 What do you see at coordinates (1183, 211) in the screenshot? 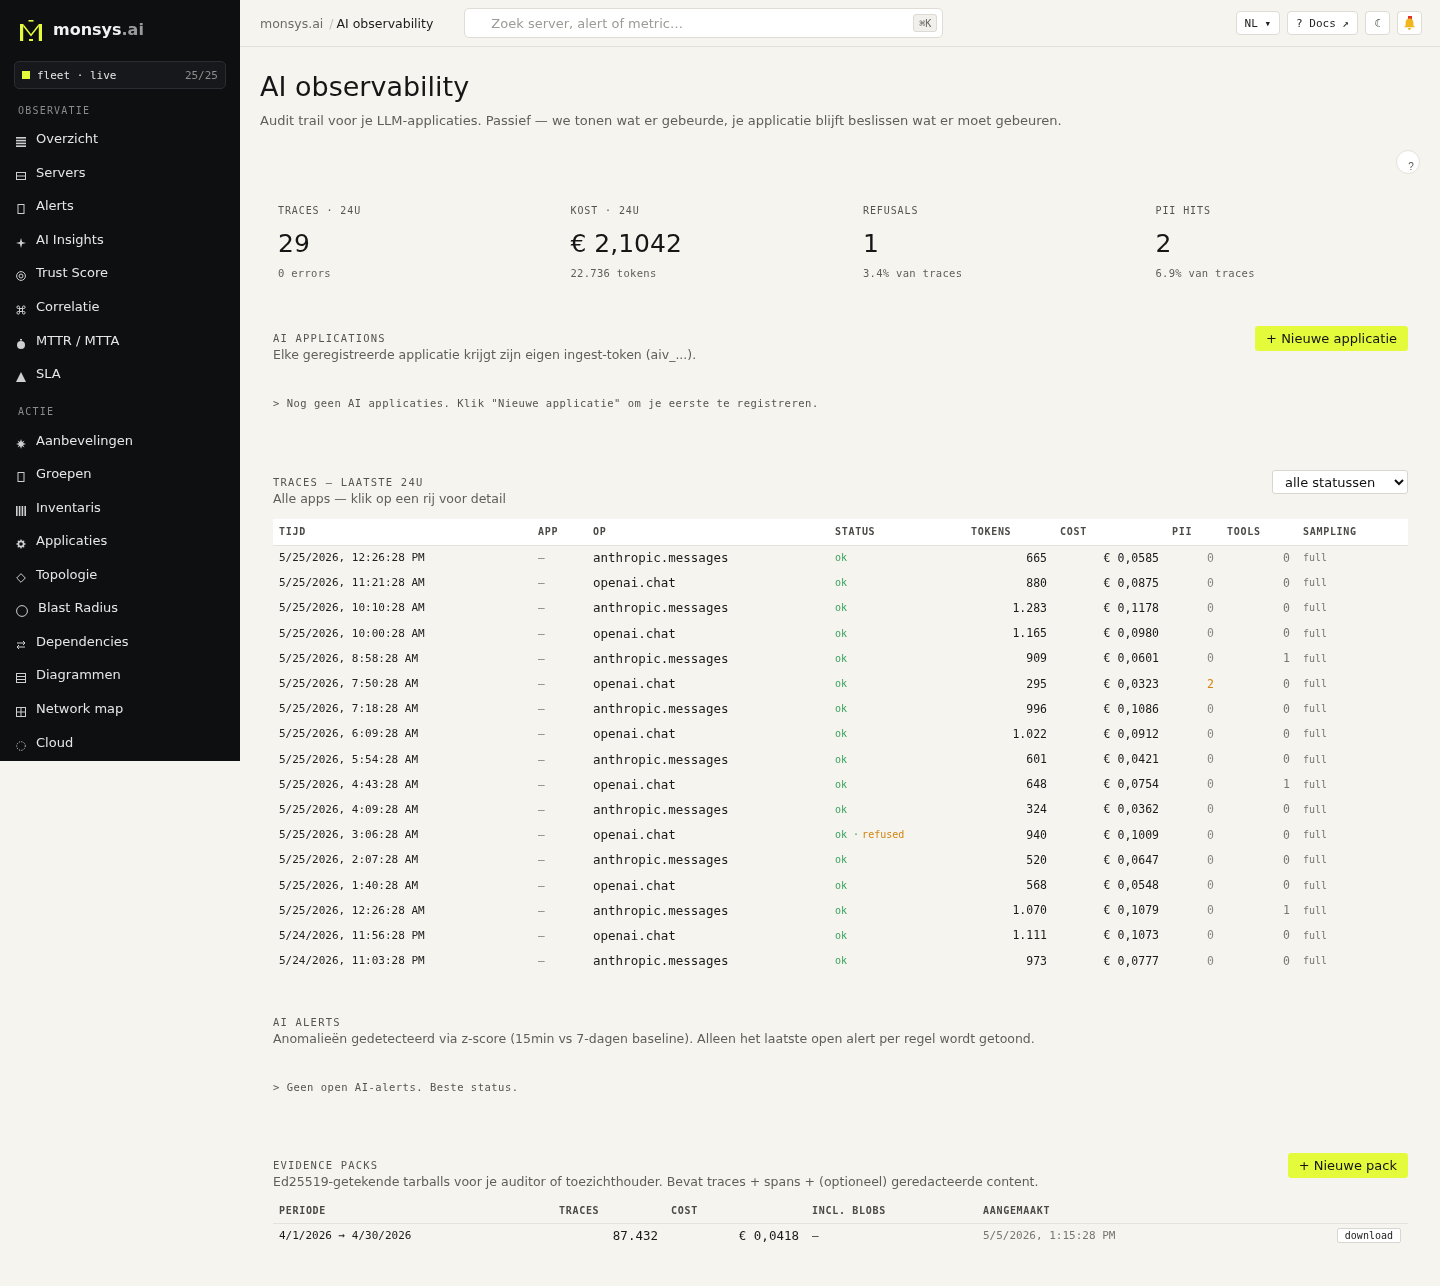
I see `stat-label: PII HITS` at bounding box center [1183, 211].